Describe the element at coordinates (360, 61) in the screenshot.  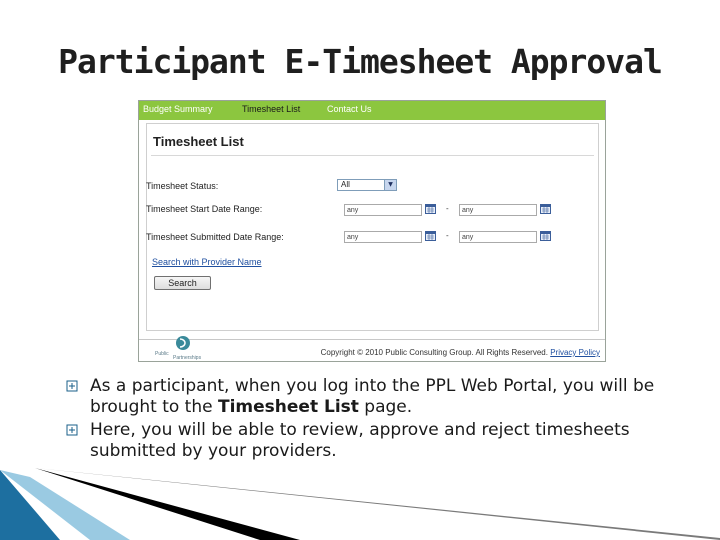
I see `slide-title: Participant E-Timesheet Approval` at that location.